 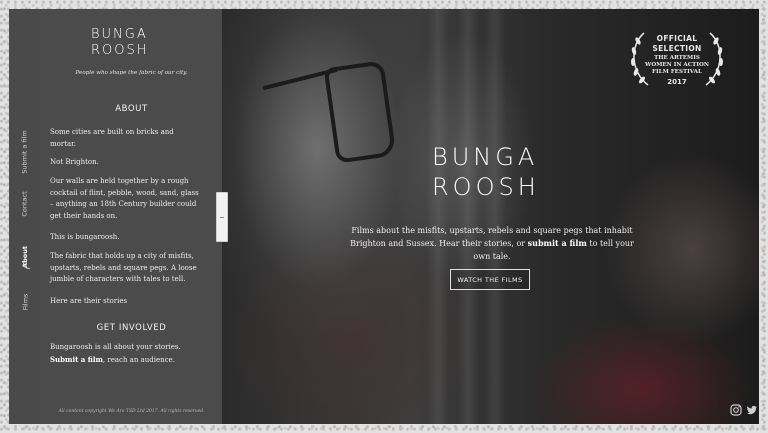 I want to click on laurel-line: SELECTION, so click(x=677, y=48).